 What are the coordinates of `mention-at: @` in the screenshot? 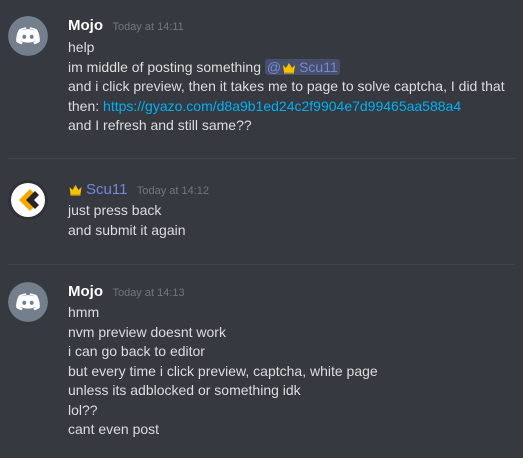 It's located at (274, 66).